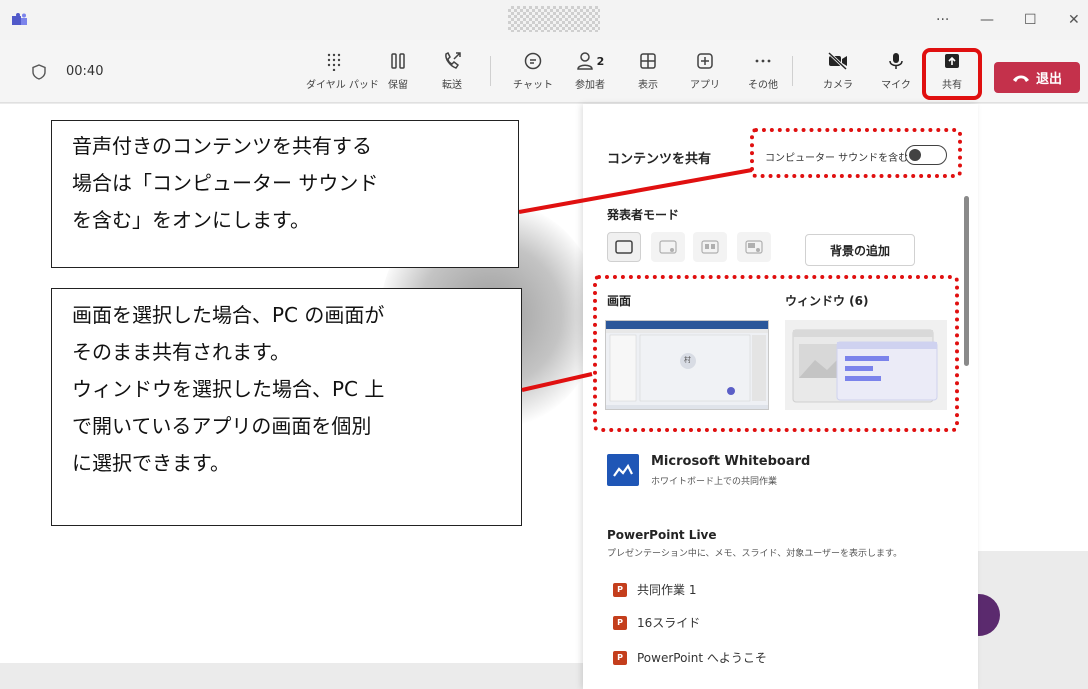 The height and width of the screenshot is (689, 1088). What do you see at coordinates (659, 159) in the screenshot?
I see `share-content-title: コンテンツを共有` at bounding box center [659, 159].